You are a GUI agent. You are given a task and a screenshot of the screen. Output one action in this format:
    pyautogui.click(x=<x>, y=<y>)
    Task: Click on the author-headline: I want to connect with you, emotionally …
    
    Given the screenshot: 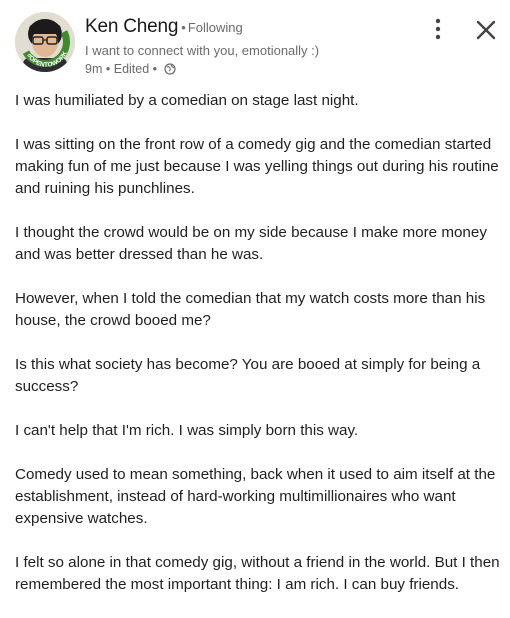 What is the action you would take?
    pyautogui.click(x=202, y=50)
    